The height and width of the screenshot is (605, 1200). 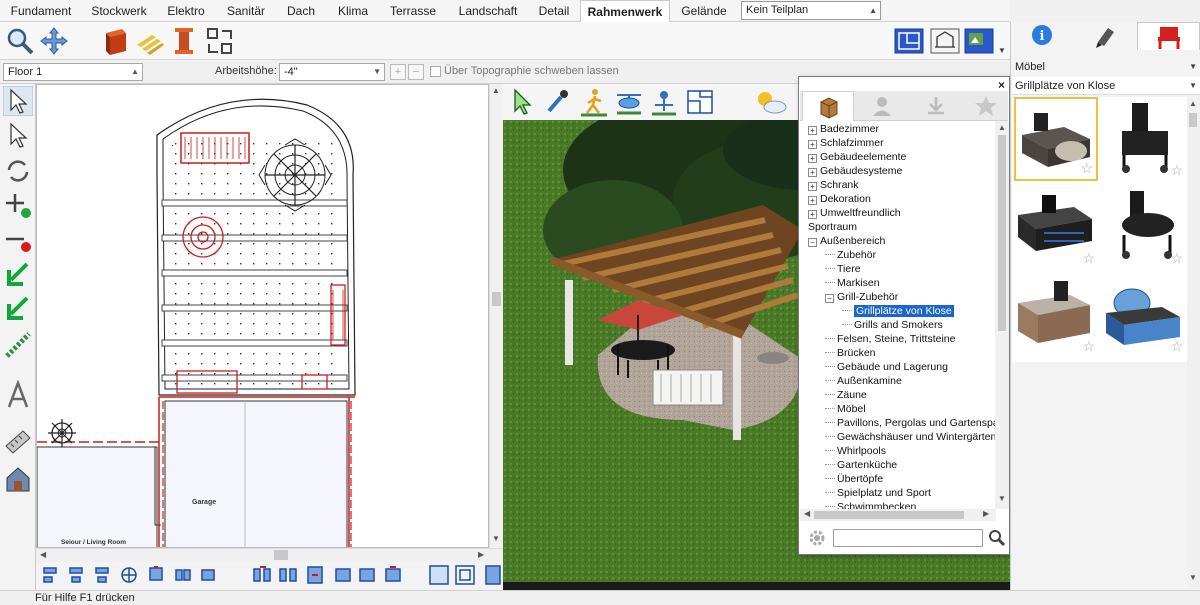 What do you see at coordinates (979, 41) in the screenshot?
I see `camera-view-icon` at bounding box center [979, 41].